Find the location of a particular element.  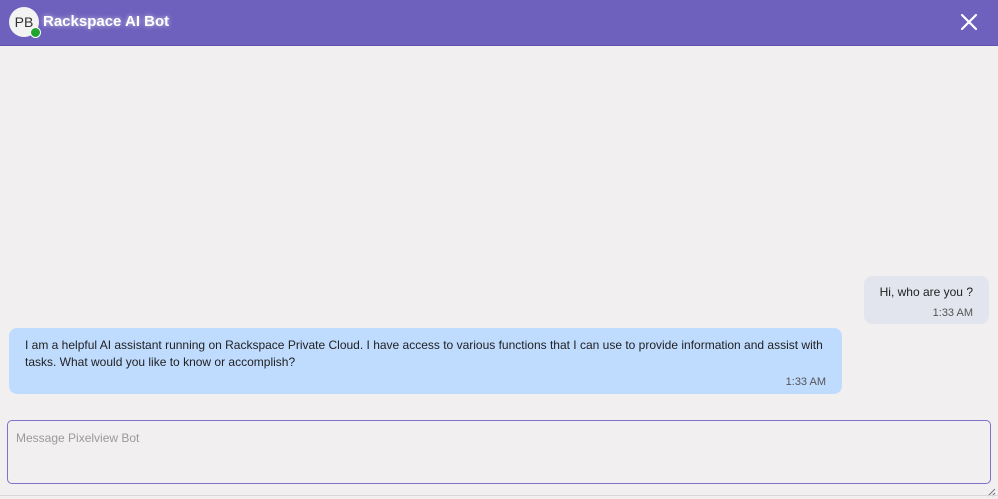

chat-title: Rackspace AI Bot is located at coordinates (106, 21).